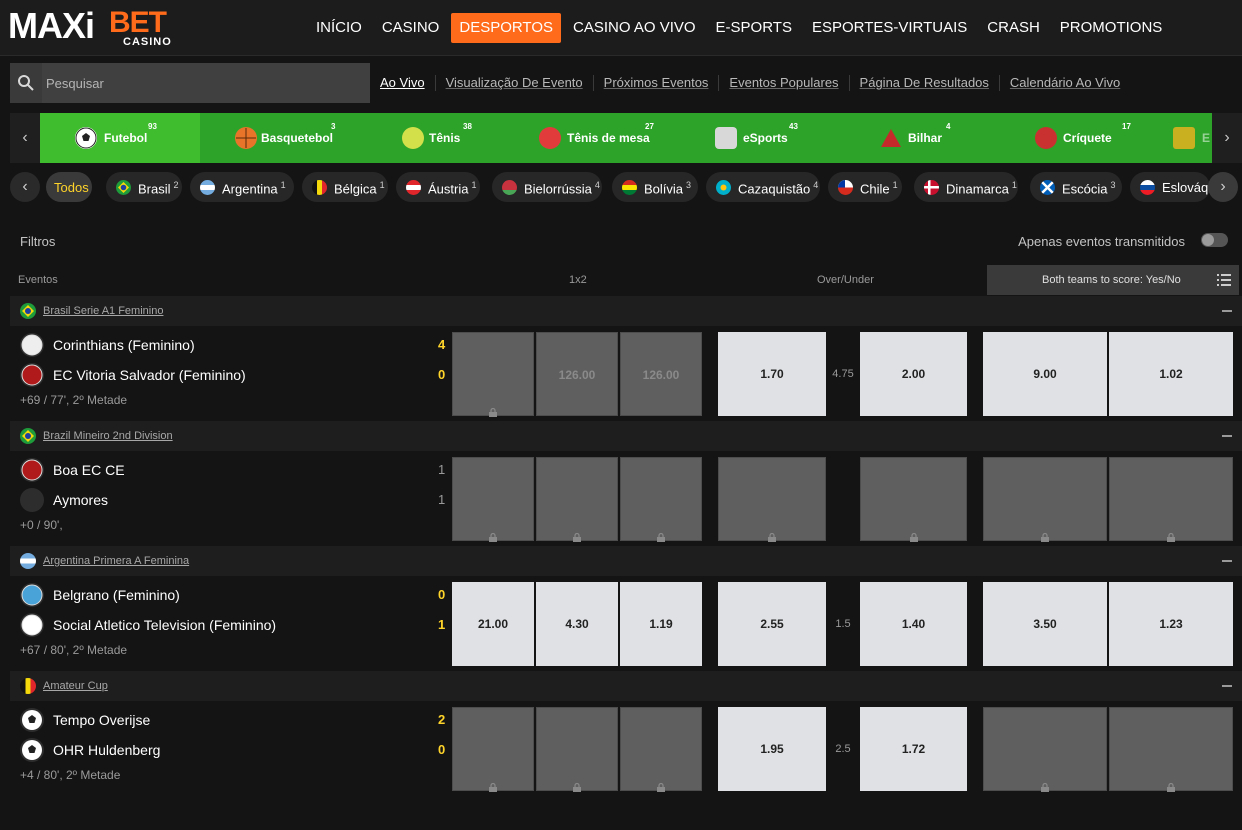 This screenshot has width=1242, height=830. I want to click on country-belgica: Bélgica 1, so click(345, 187).